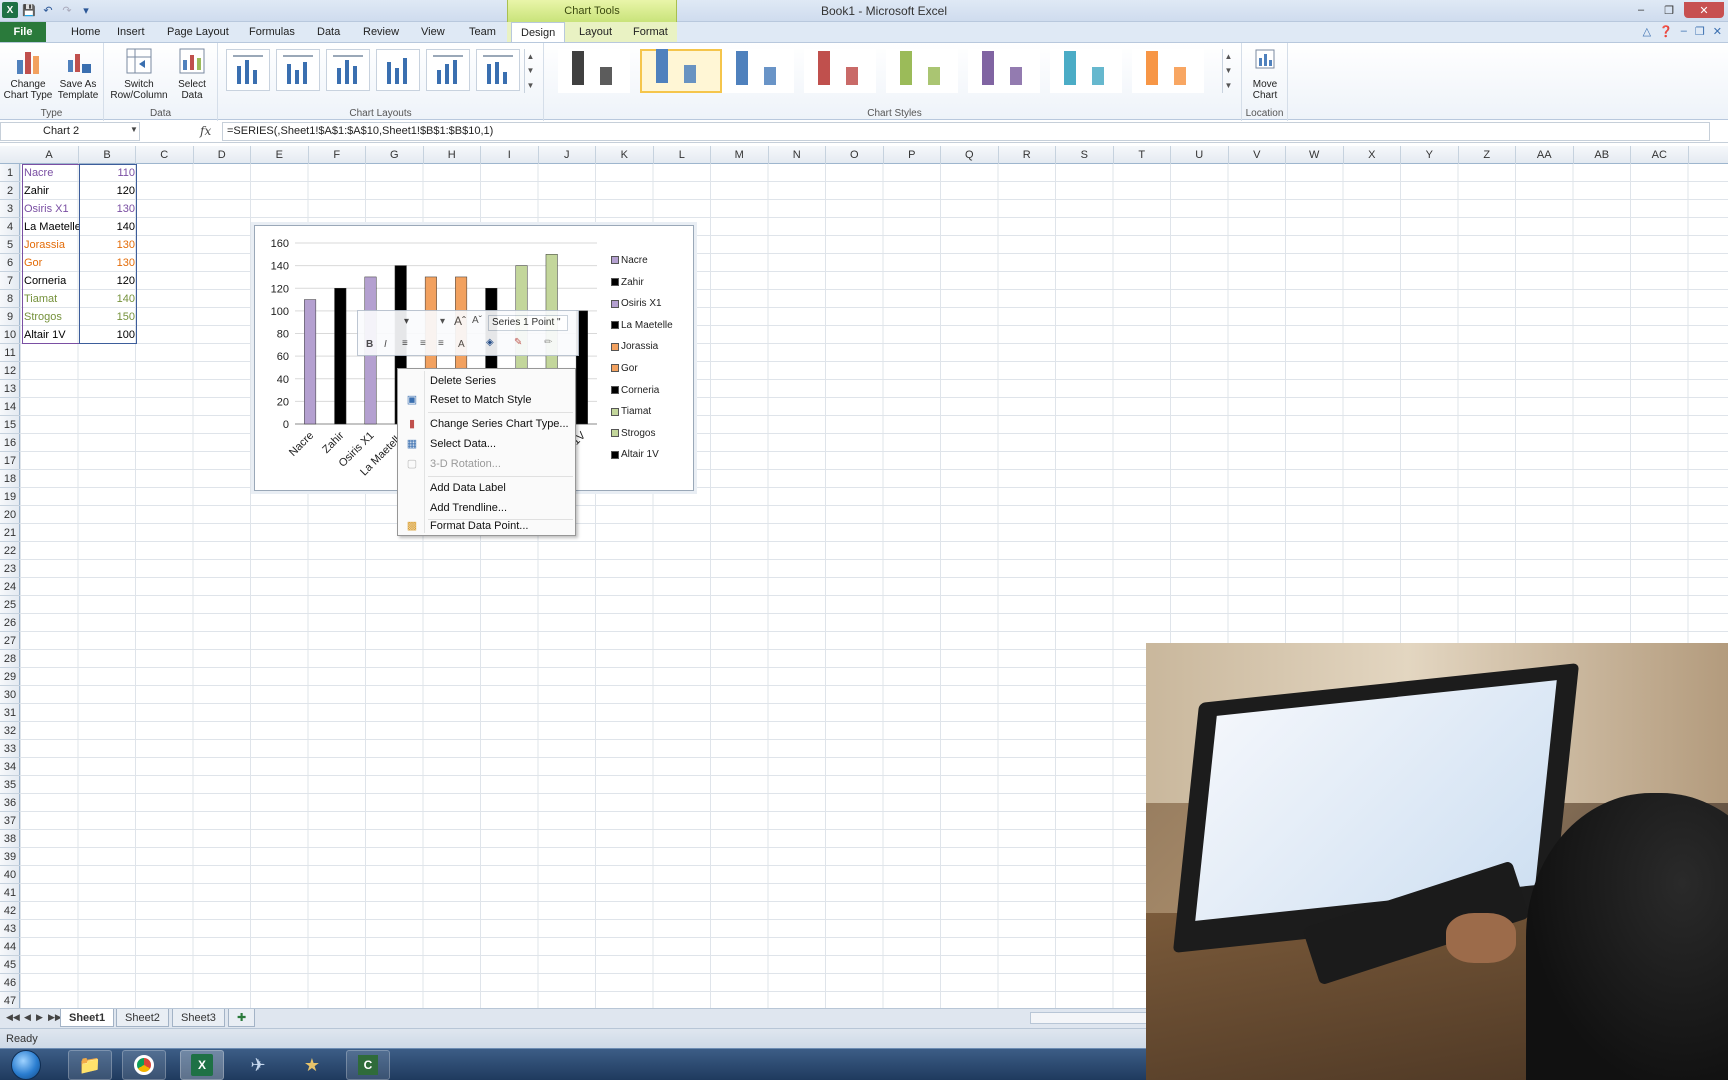 This screenshot has height=1080, width=1728. What do you see at coordinates (1669, 10) in the screenshot?
I see `restore-icon: ❐` at bounding box center [1669, 10].